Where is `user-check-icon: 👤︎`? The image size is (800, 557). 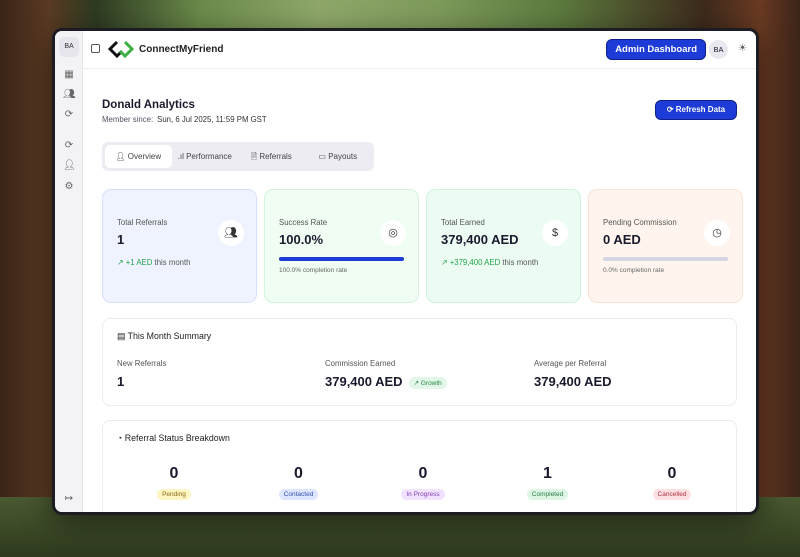 user-check-icon: 👤︎ is located at coordinates (69, 166).